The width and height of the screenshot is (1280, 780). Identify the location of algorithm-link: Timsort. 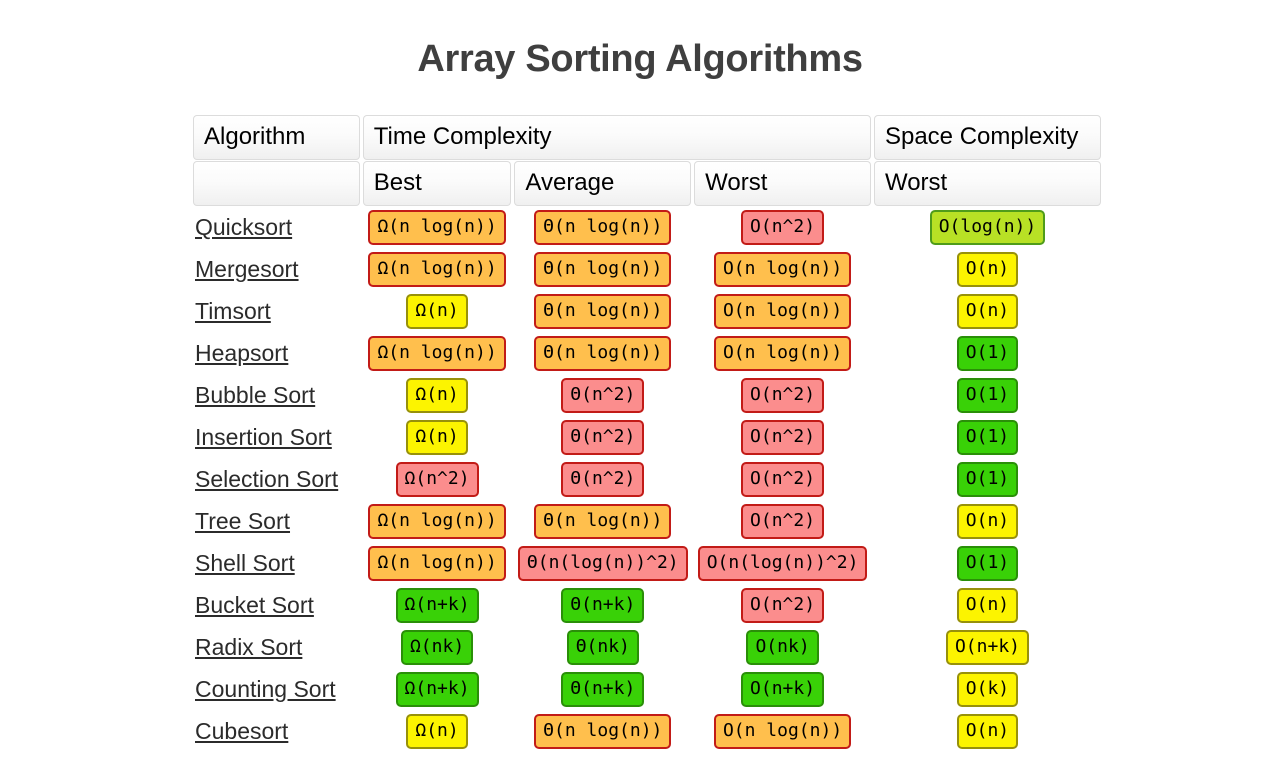
(233, 311).